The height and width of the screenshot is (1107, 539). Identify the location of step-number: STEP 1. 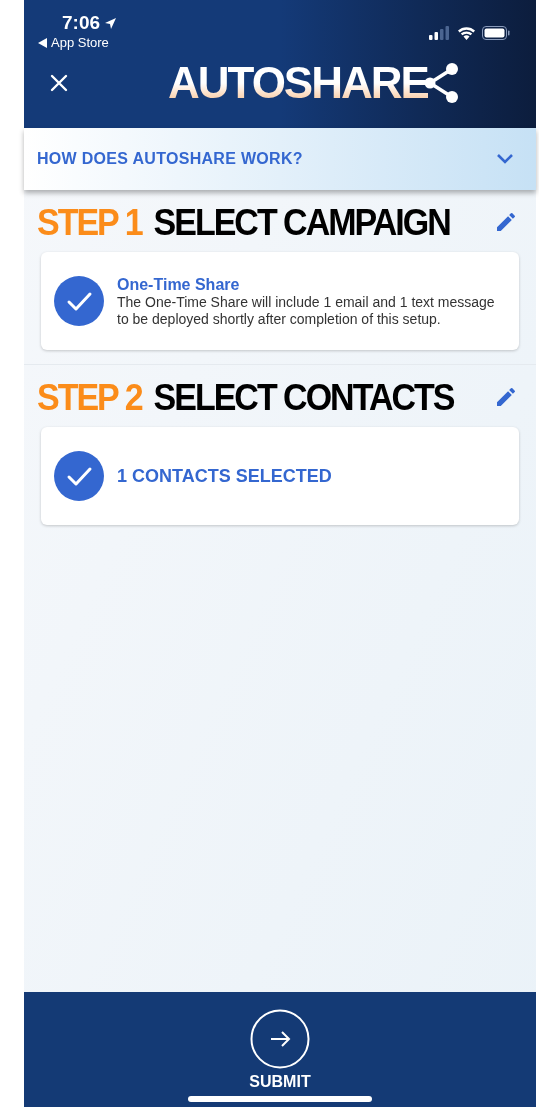
(89, 222).